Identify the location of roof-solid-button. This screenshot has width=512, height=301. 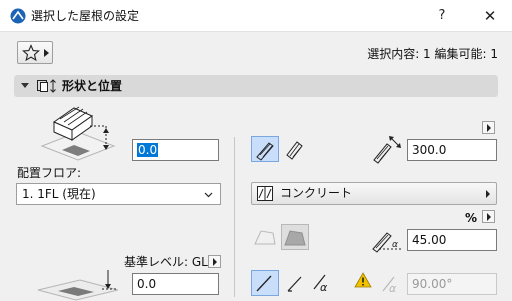
(295, 237).